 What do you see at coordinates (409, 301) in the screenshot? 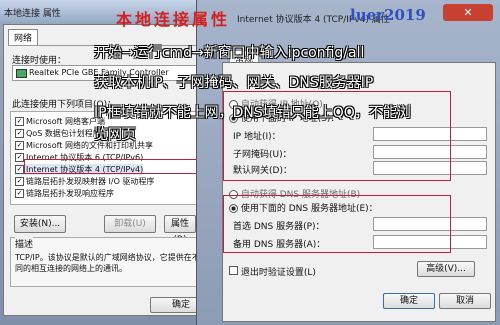
I see `right-ok-button: 确定` at bounding box center [409, 301].